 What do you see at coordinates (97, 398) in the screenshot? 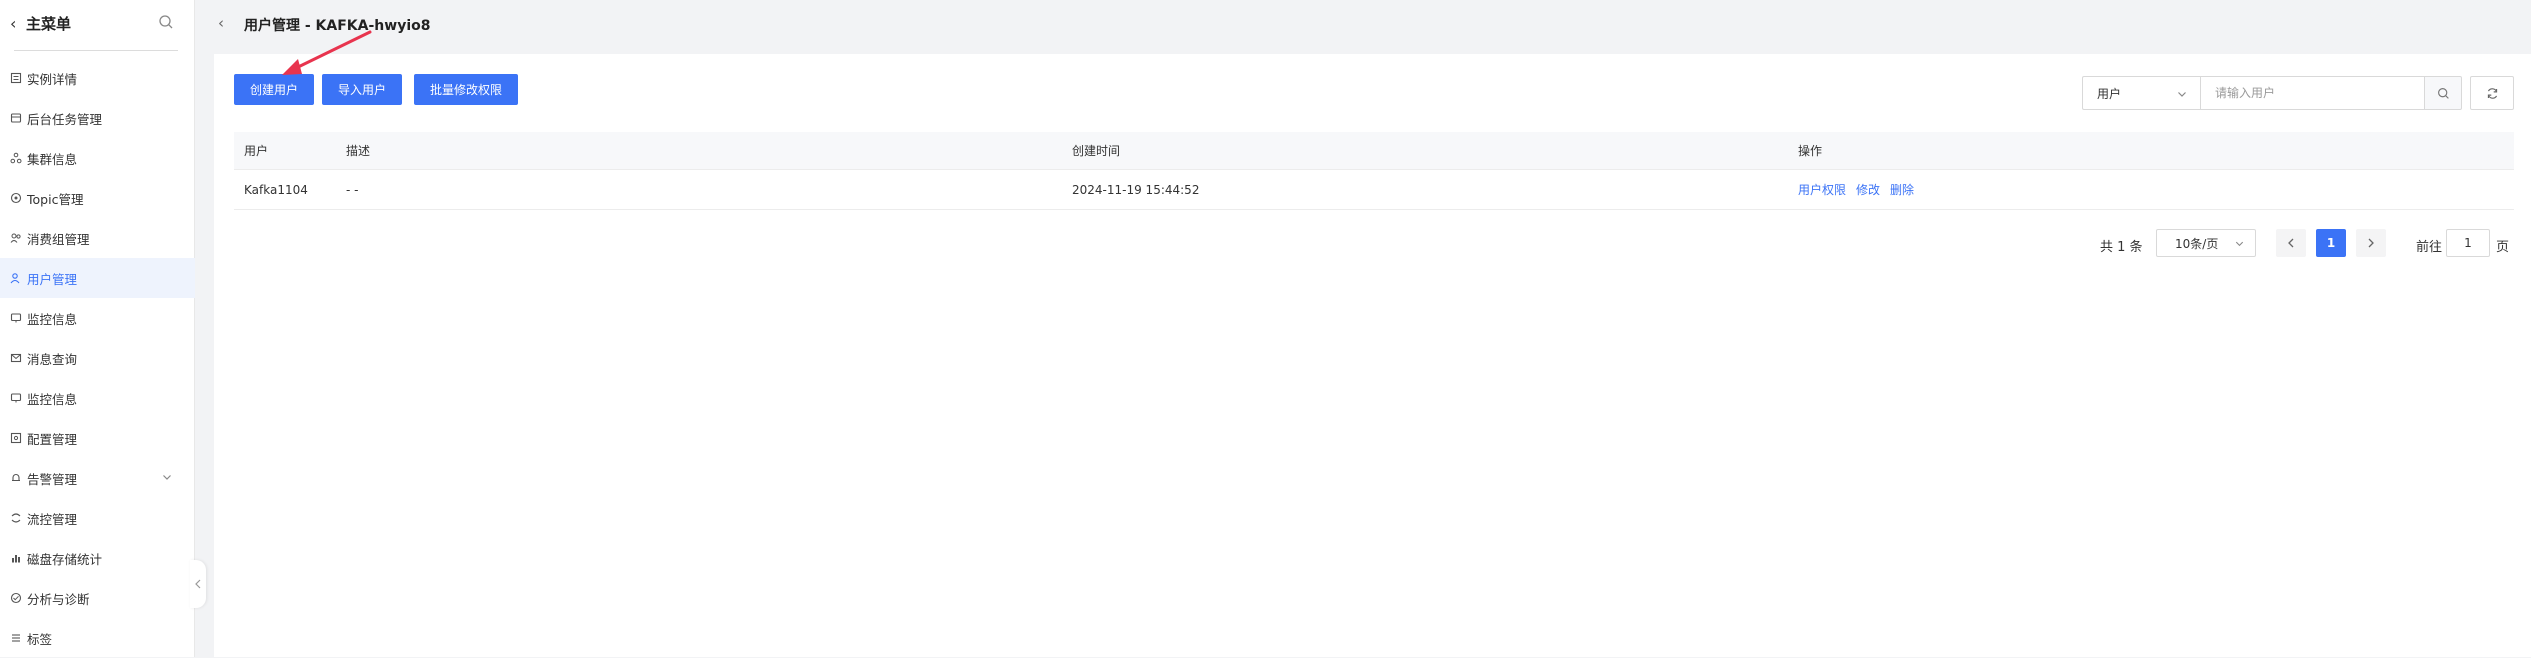
I see `sidebar-item-monitor-2: 监控信息` at bounding box center [97, 398].